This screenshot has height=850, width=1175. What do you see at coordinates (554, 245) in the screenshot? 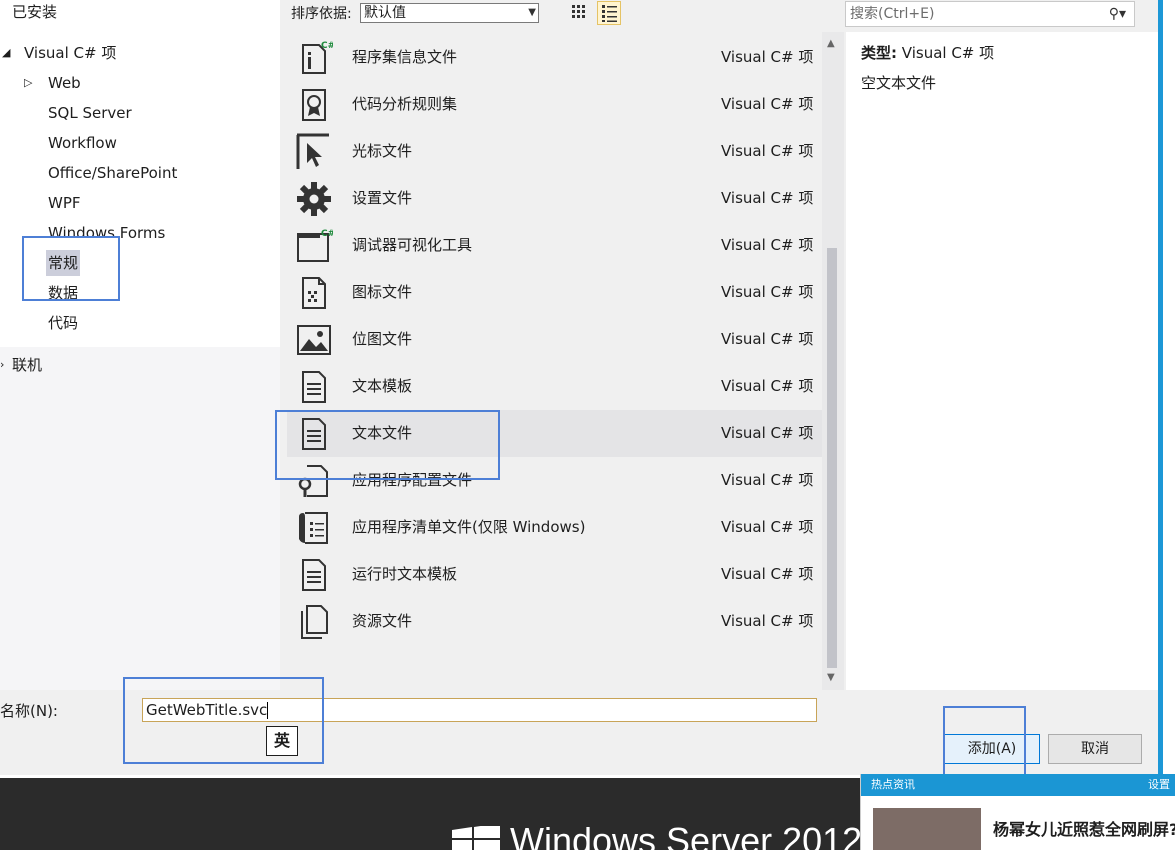
I see `list-item: C# 调试器可视化工具 Visual C# 项` at bounding box center [554, 245].